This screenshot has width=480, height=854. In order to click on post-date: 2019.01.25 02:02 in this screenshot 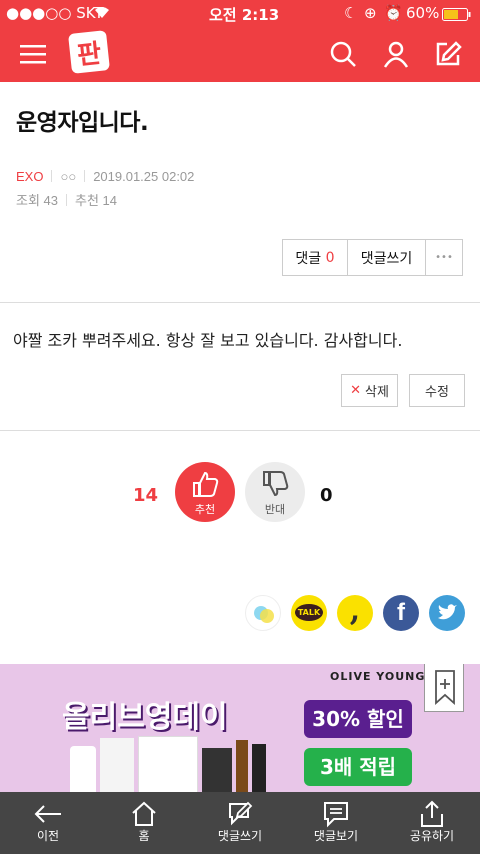, I will do `click(144, 176)`.